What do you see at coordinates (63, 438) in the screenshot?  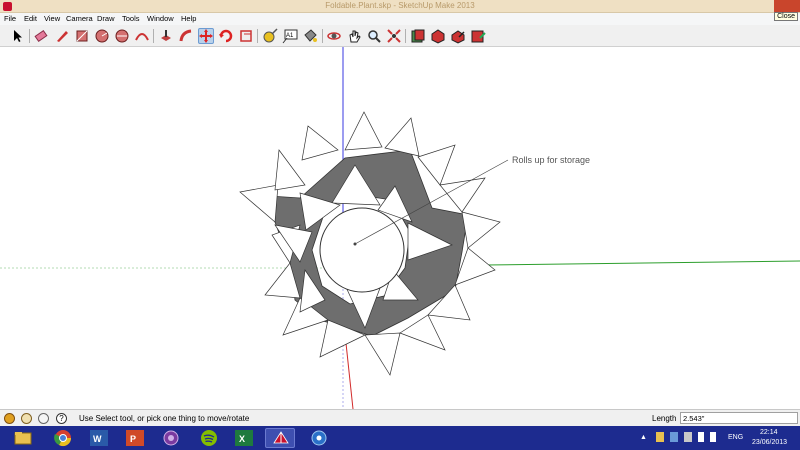 I see `chrome-icon` at bounding box center [63, 438].